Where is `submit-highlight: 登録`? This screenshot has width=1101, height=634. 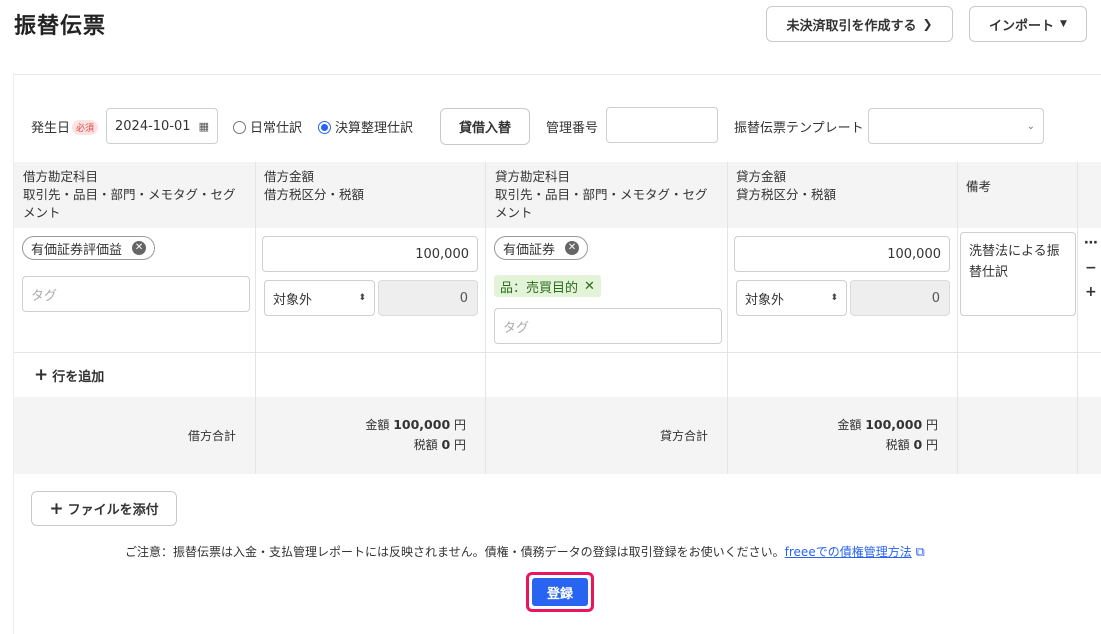
submit-highlight: 登録 is located at coordinates (560, 592).